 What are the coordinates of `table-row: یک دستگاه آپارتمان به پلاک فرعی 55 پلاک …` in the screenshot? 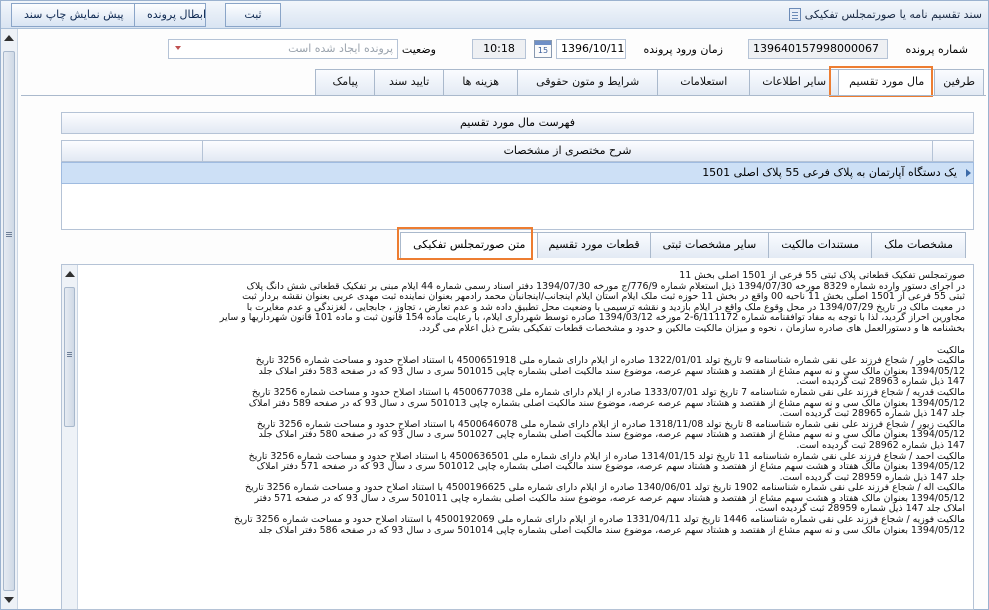 It's located at (517, 173).